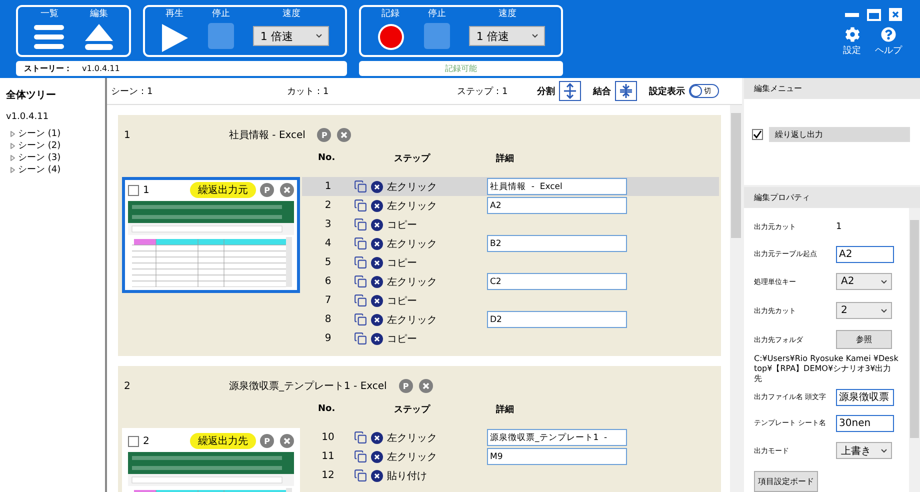 The width and height of the screenshot is (920, 492). Describe the element at coordinates (127, 386) in the screenshot. I see `scene-number: 2` at that location.